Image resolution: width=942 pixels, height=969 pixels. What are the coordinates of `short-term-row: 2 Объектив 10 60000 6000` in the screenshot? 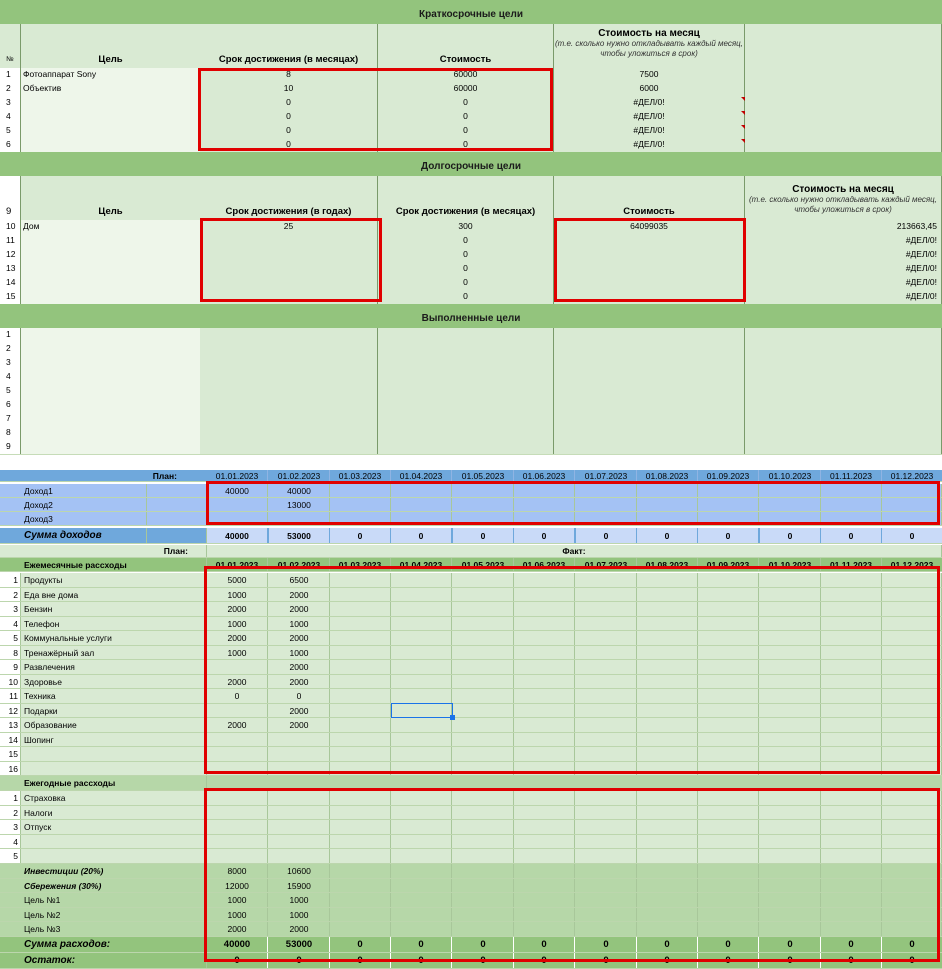 It's located at (471, 89).